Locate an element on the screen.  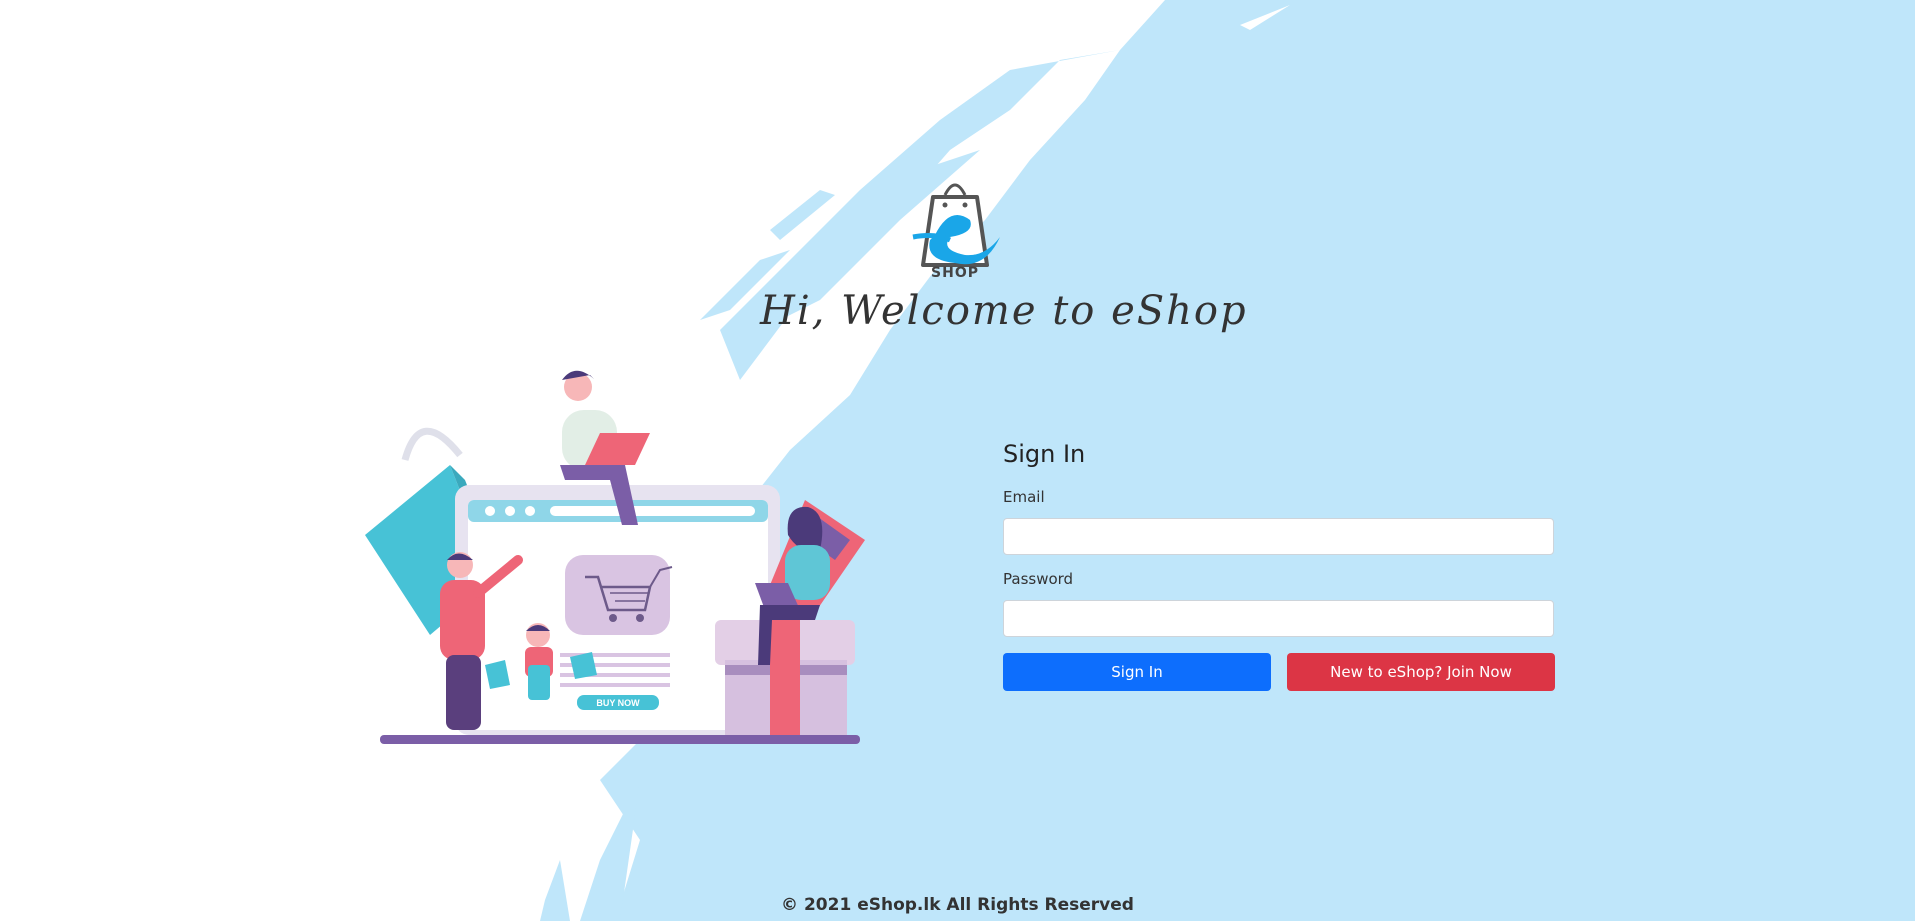
online-shopping-illustration-icon: BUY NOW is located at coordinates (615, 557).